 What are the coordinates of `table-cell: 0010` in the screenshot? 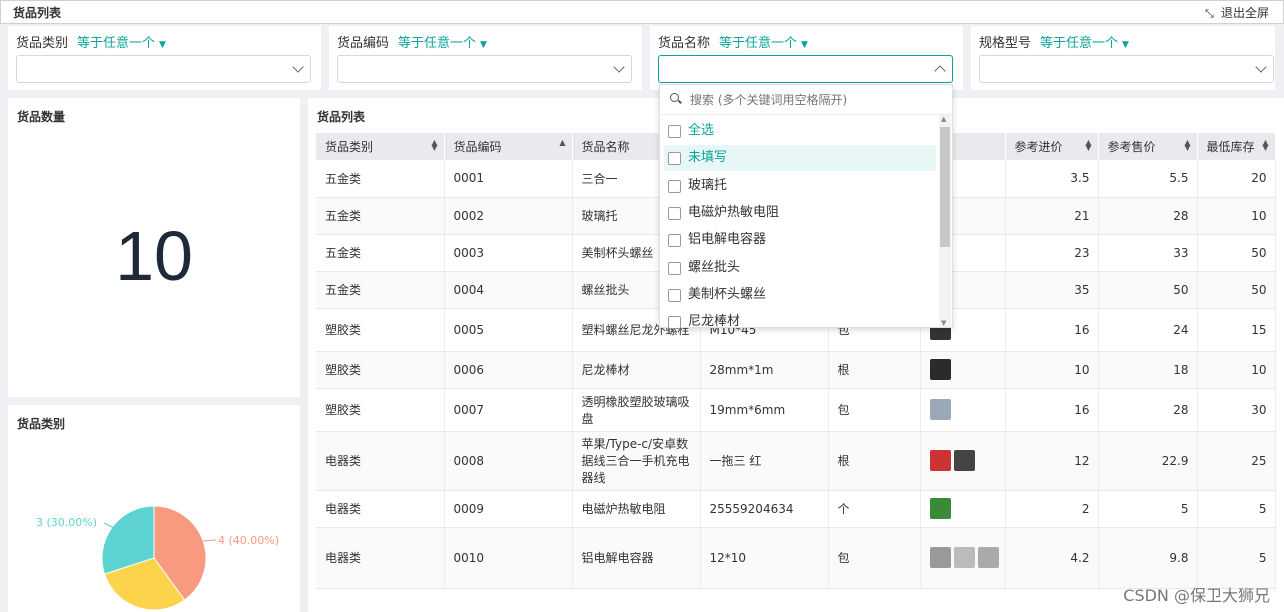 It's located at (508, 558).